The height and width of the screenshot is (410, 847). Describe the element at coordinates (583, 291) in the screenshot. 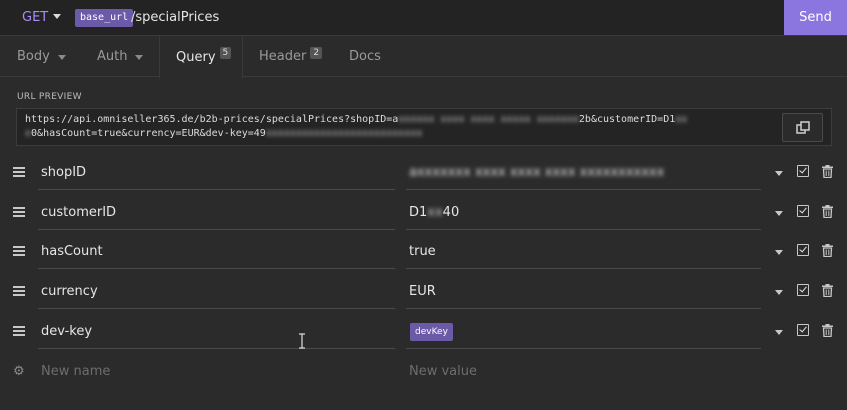

I see `param-value-field: EUR` at that location.